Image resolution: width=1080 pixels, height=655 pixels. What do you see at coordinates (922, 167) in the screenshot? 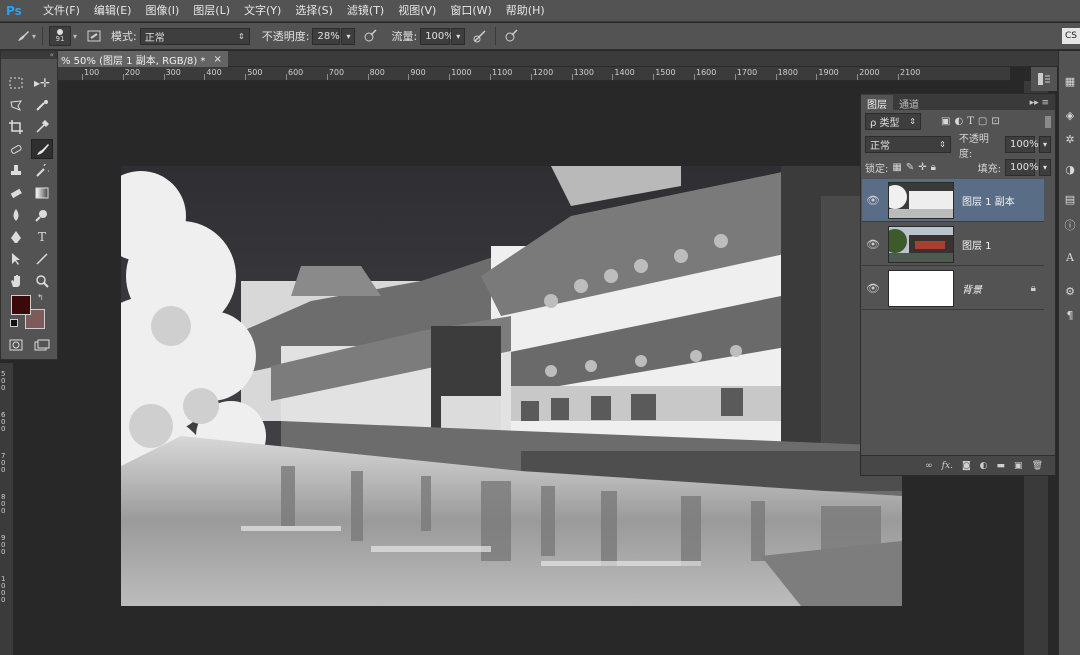
I see `lock-position-icon: ✛` at bounding box center [922, 167].